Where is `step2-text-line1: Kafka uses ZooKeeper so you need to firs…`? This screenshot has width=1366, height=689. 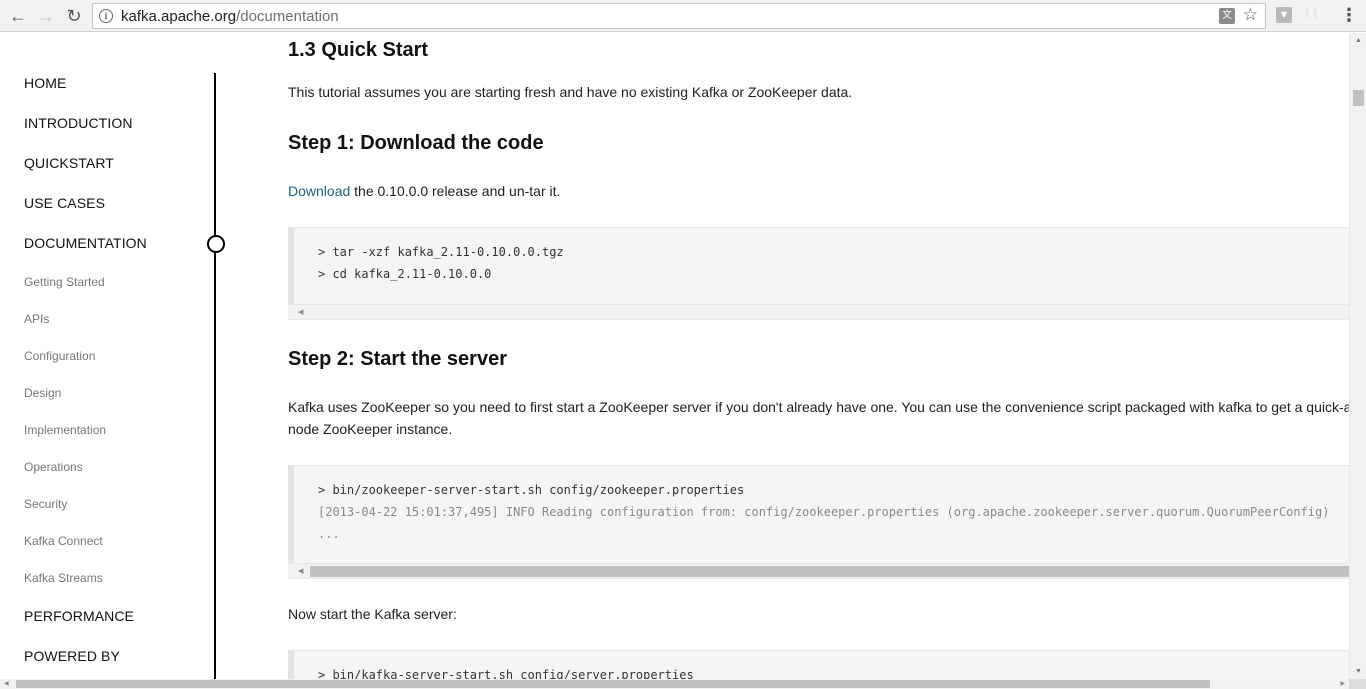 step2-text-line1: Kafka uses ZooKeeper so you need to firs… is located at coordinates (819, 407).